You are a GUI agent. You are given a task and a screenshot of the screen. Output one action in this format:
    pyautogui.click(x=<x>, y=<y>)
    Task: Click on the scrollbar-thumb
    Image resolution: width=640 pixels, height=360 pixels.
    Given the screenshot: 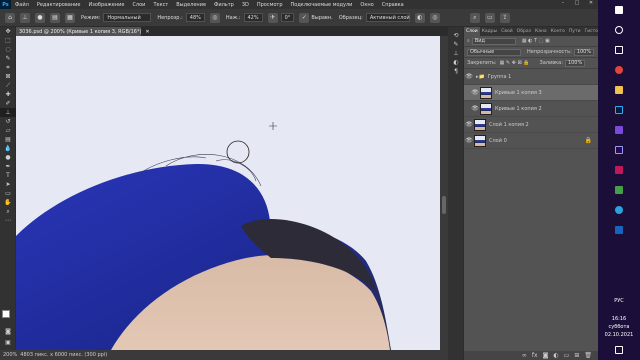 What is the action you would take?
    pyautogui.click(x=444, y=205)
    